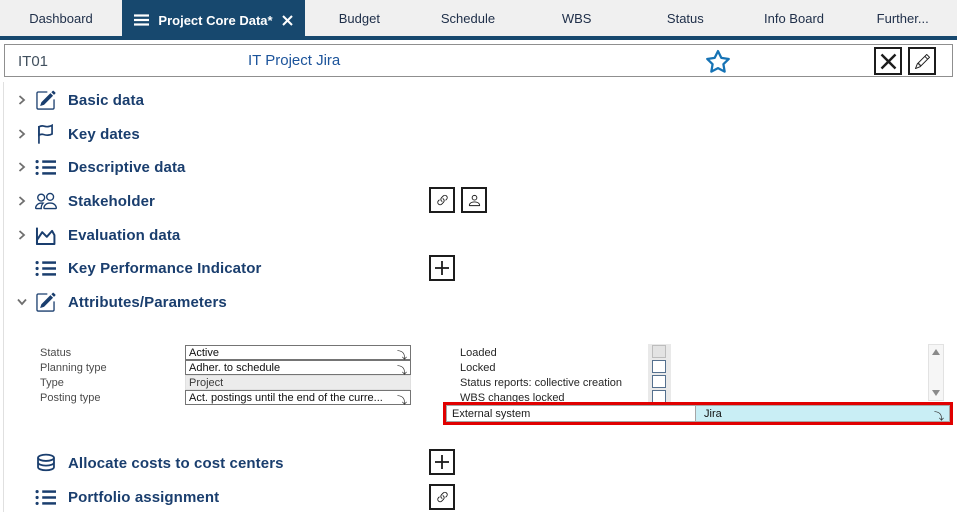  I want to click on section-label: Allocate costs to cost centers, so click(176, 463).